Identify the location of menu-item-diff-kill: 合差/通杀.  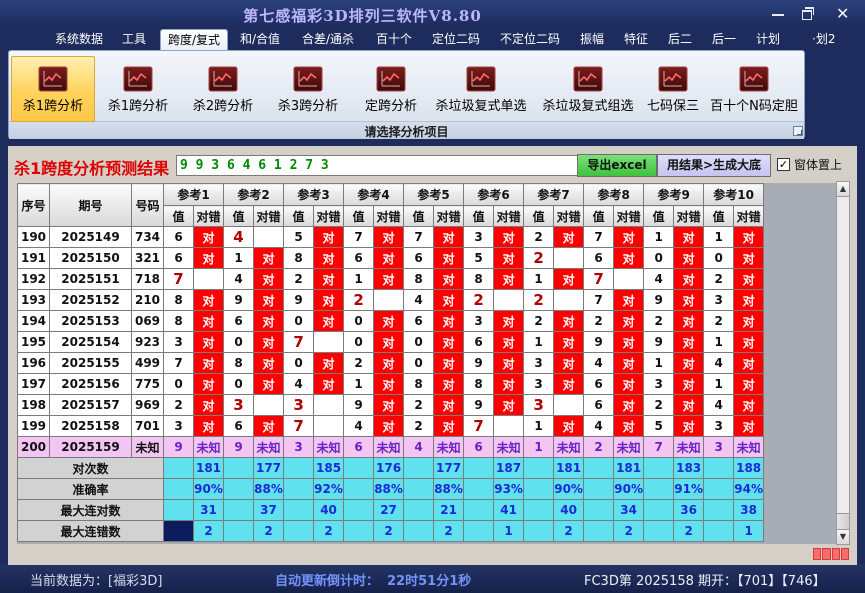
(328, 39).